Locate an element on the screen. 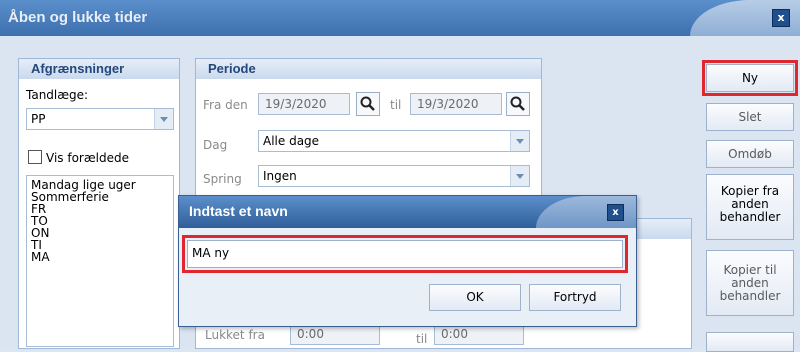 The width and height of the screenshot is (800, 352). afgraensninger-header: Afgrænsninger is located at coordinates (99, 69).